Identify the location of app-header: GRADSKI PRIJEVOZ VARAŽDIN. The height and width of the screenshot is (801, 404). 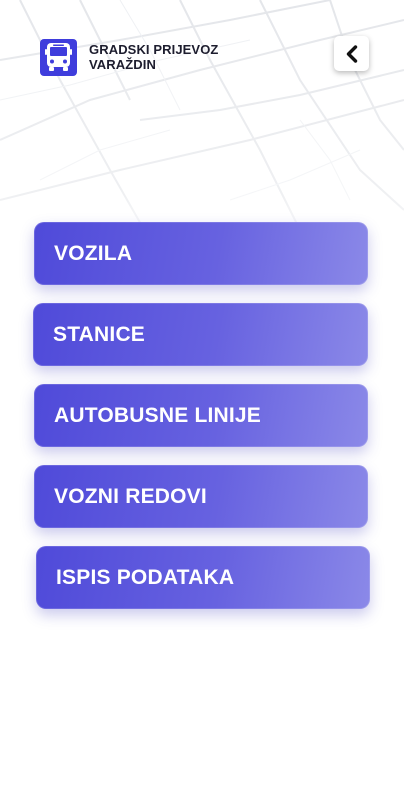
(205, 57).